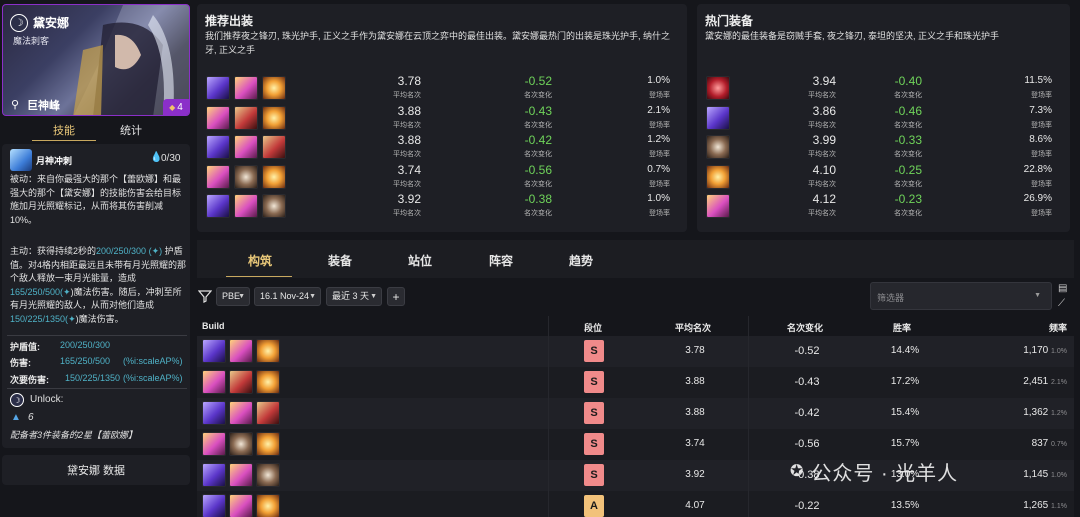 The height and width of the screenshot is (517, 1080). I want to click on recommended-title: 推荐出装, so click(229, 21).